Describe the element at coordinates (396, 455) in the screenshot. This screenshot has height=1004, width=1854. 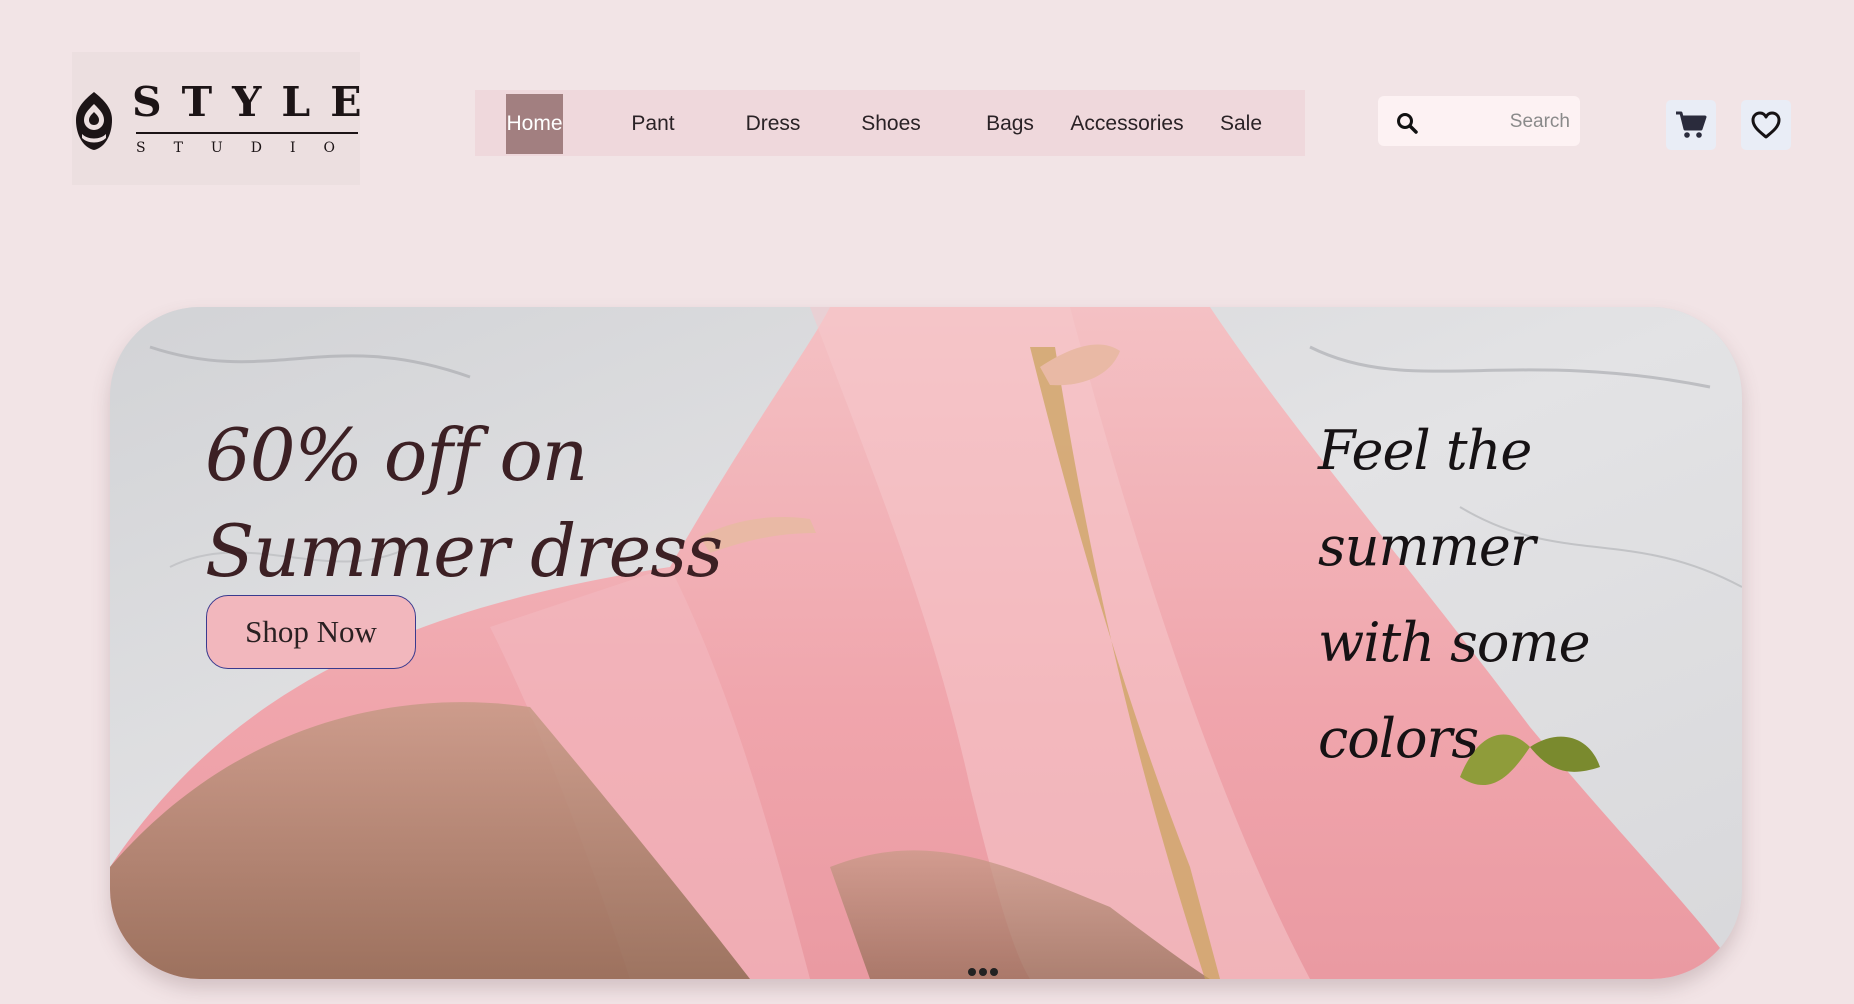
I see `hero-headline-line1: 60% off on` at that location.